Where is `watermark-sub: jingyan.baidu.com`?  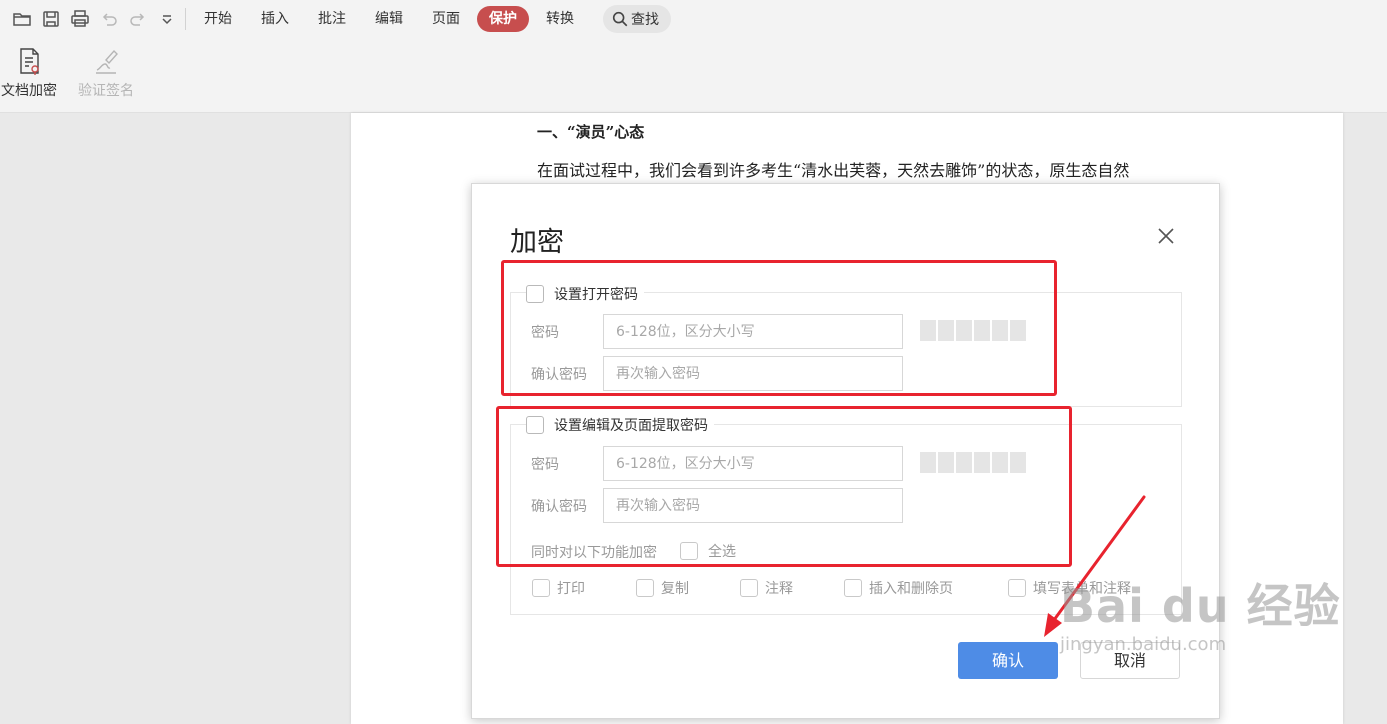 watermark-sub: jingyan.baidu.com is located at coordinates (1143, 644).